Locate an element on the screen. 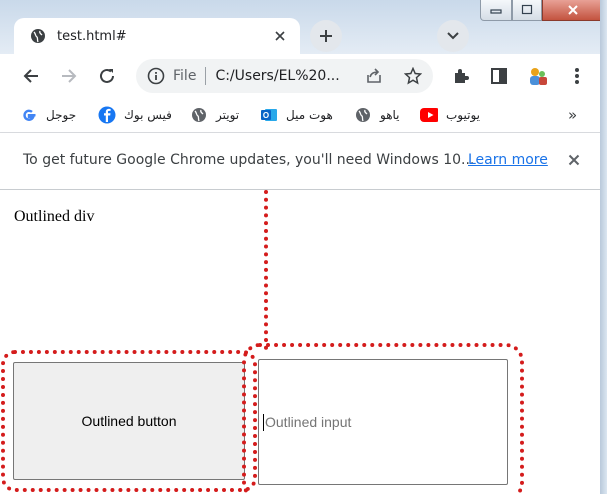 The image size is (607, 494). side-panel-button is located at coordinates (499, 76).